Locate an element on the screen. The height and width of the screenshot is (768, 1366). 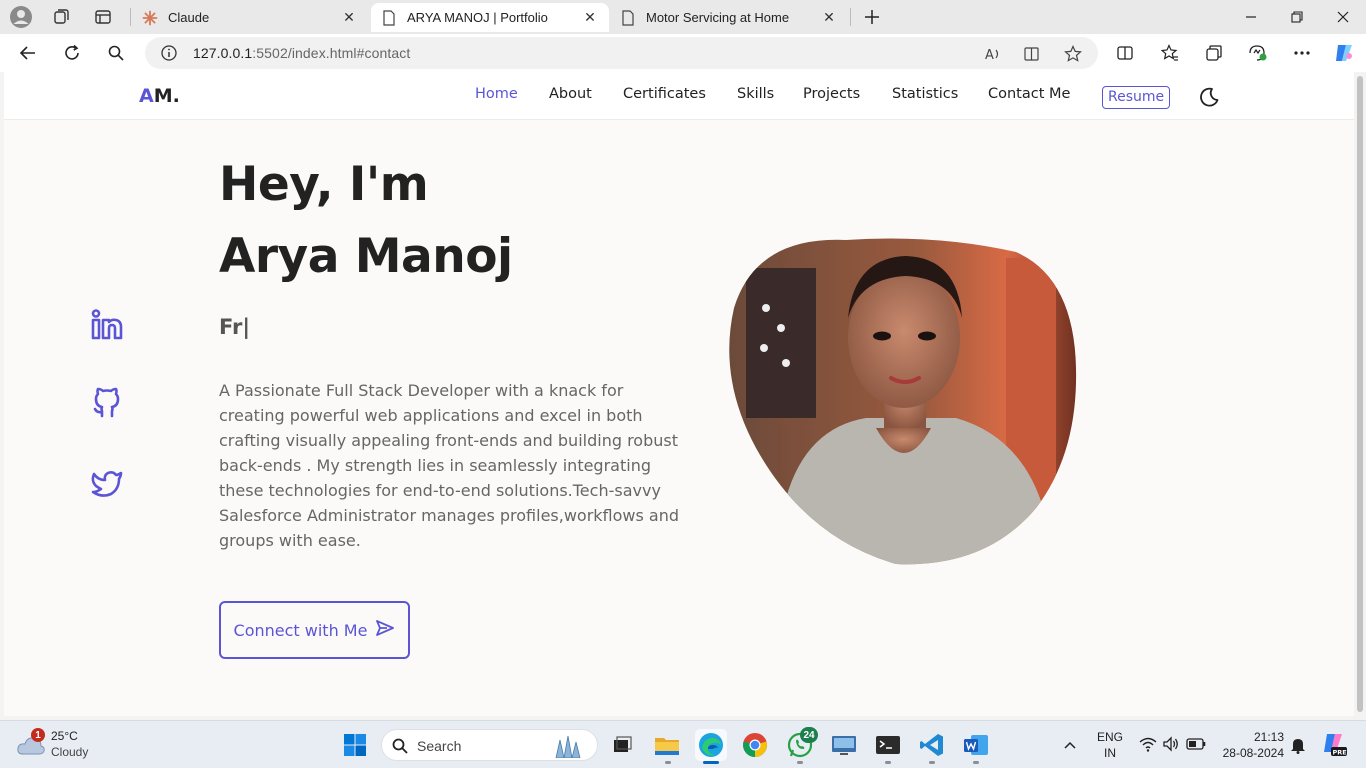
language-bottom: IN is located at coordinates (1110, 753).